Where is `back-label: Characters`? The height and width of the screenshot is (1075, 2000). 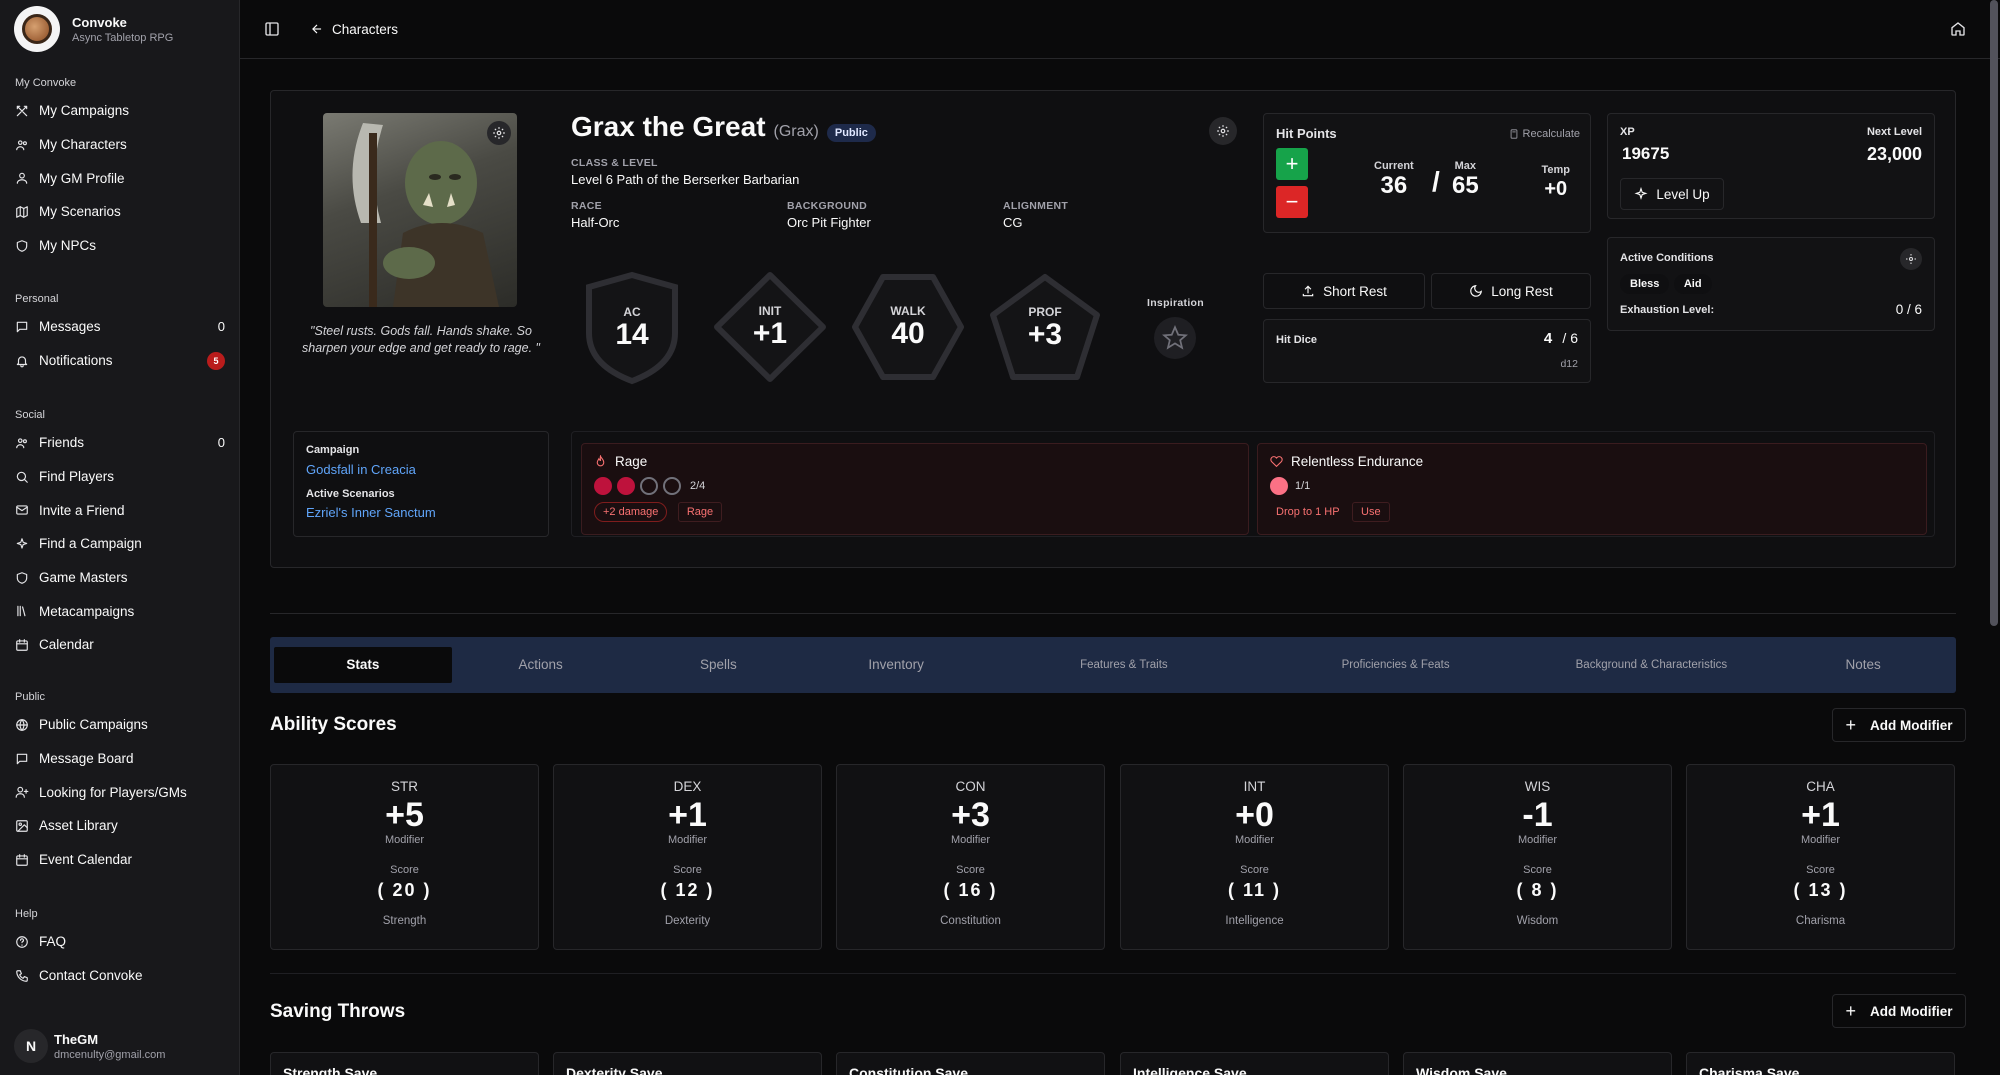 back-label: Characters is located at coordinates (365, 29).